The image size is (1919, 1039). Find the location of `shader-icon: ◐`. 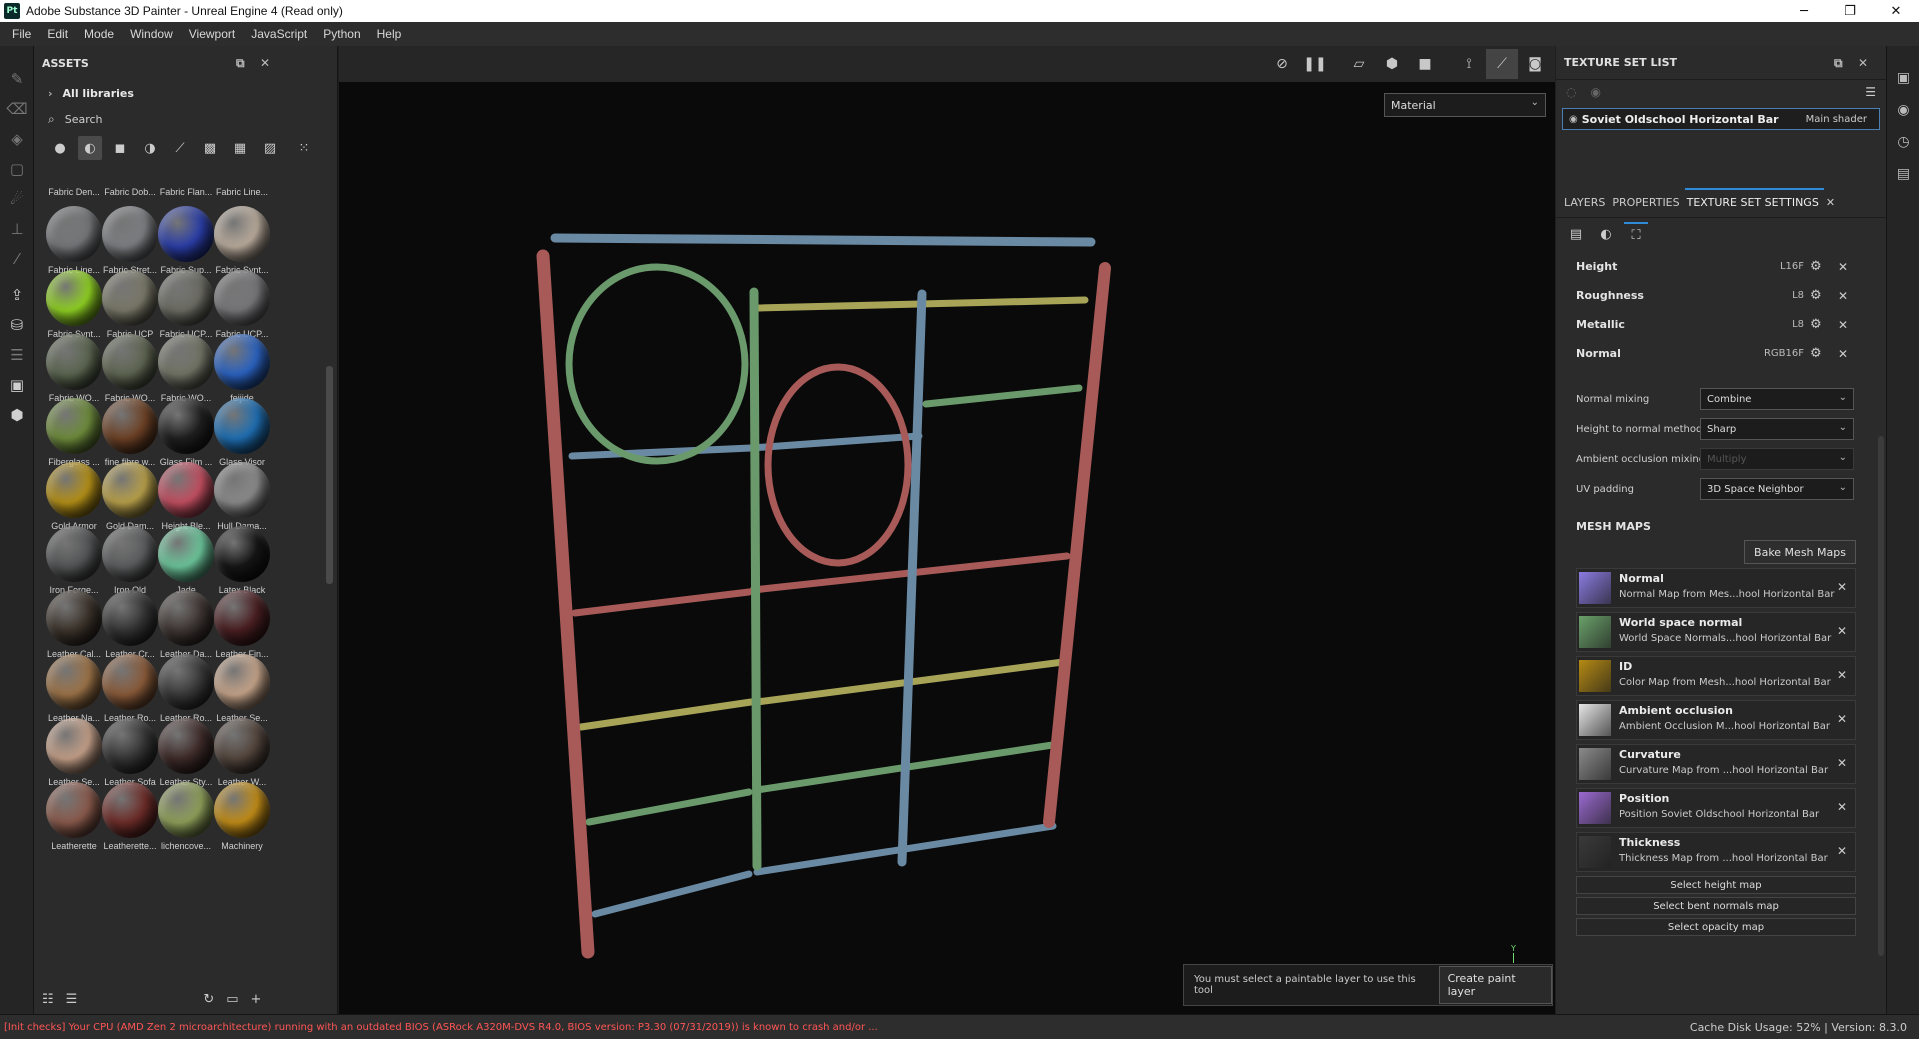

shader-icon: ◐ is located at coordinates (1606, 234).